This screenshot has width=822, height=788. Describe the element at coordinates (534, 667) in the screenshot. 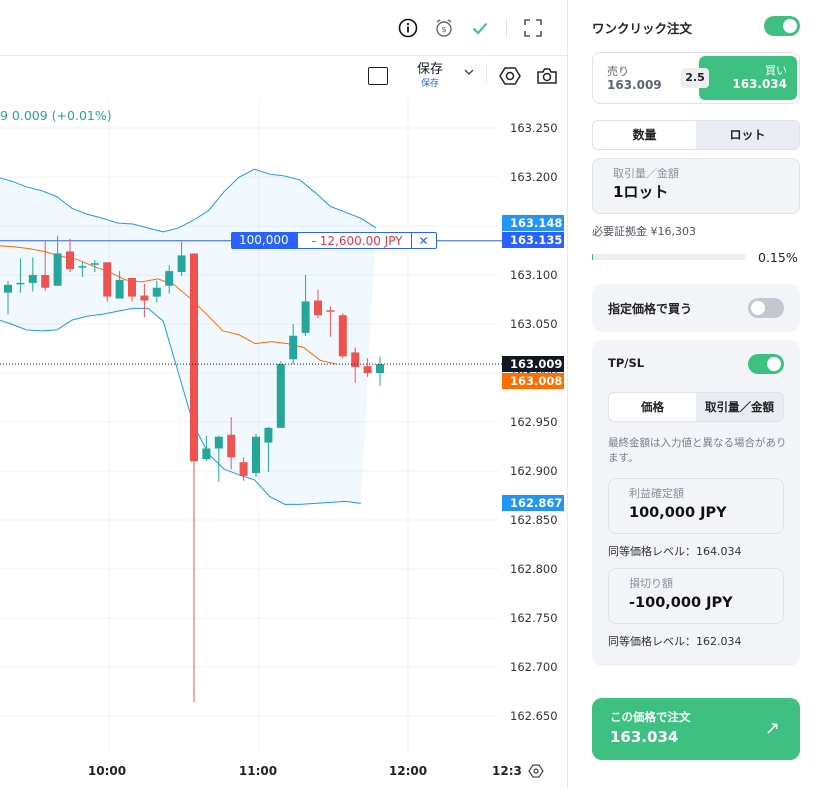

I see `price-tick-label: 162.700` at that location.